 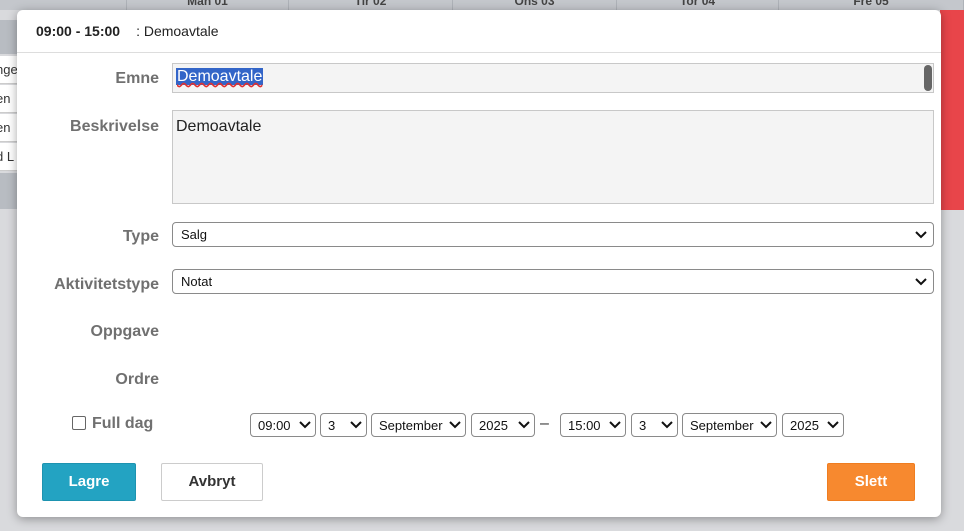 I want to click on end-month-value: September, so click(x=722, y=425).